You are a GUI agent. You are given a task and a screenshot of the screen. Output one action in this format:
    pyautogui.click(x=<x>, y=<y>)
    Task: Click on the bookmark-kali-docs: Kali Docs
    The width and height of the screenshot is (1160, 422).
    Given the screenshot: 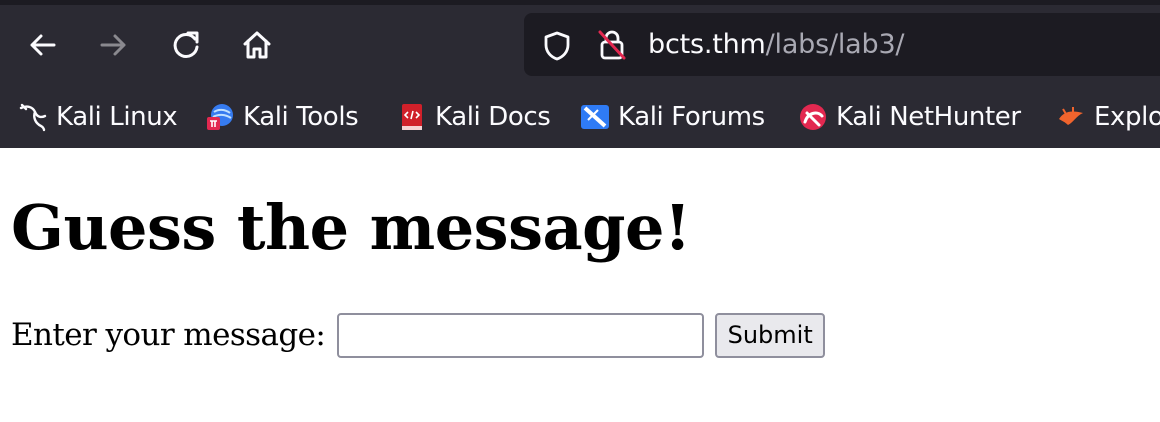 What is the action you would take?
    pyautogui.click(x=474, y=117)
    